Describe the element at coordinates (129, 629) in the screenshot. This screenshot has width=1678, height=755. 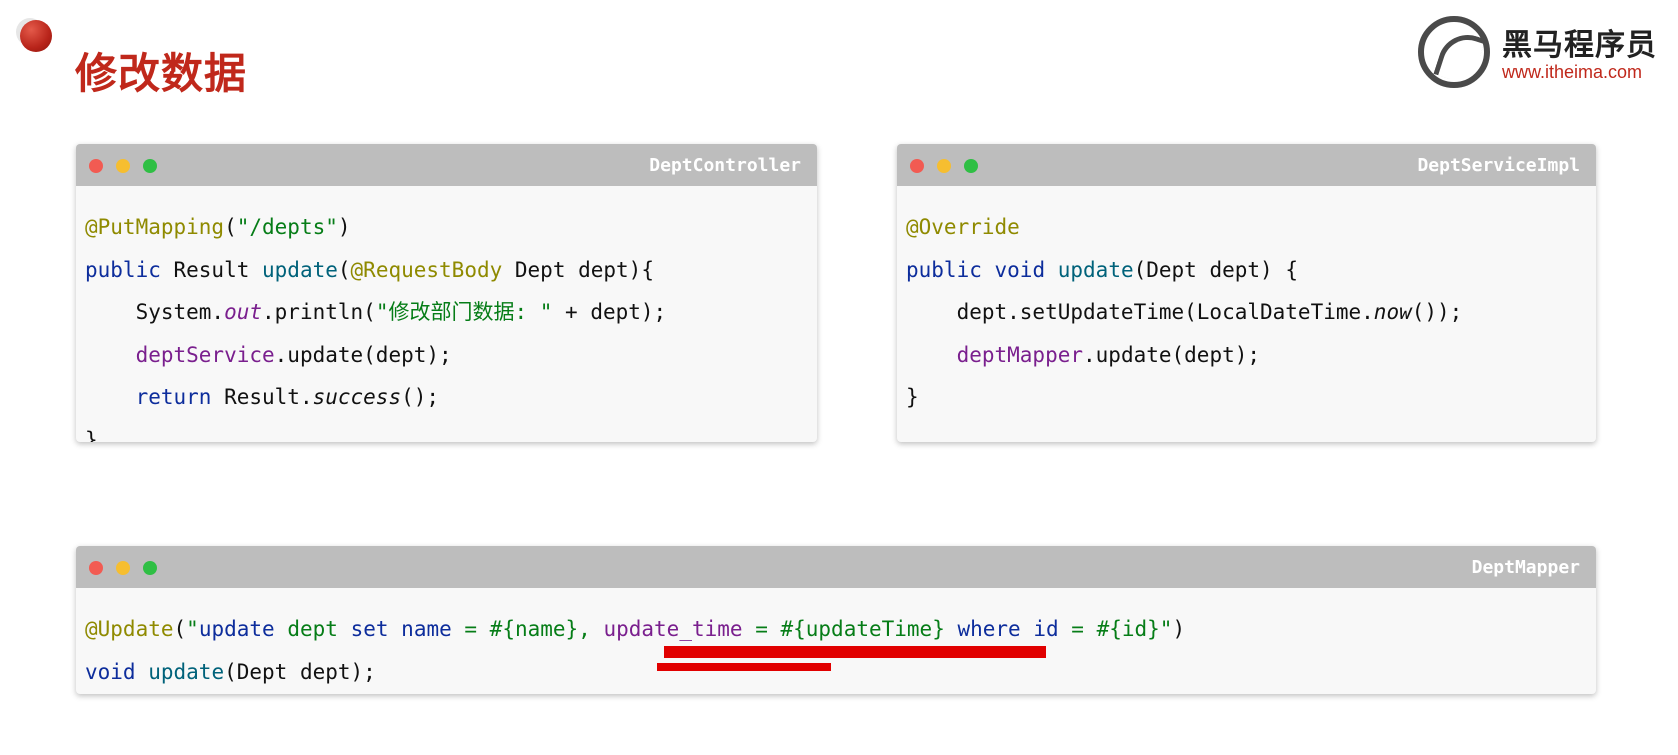
I see `code-token: @Update` at that location.